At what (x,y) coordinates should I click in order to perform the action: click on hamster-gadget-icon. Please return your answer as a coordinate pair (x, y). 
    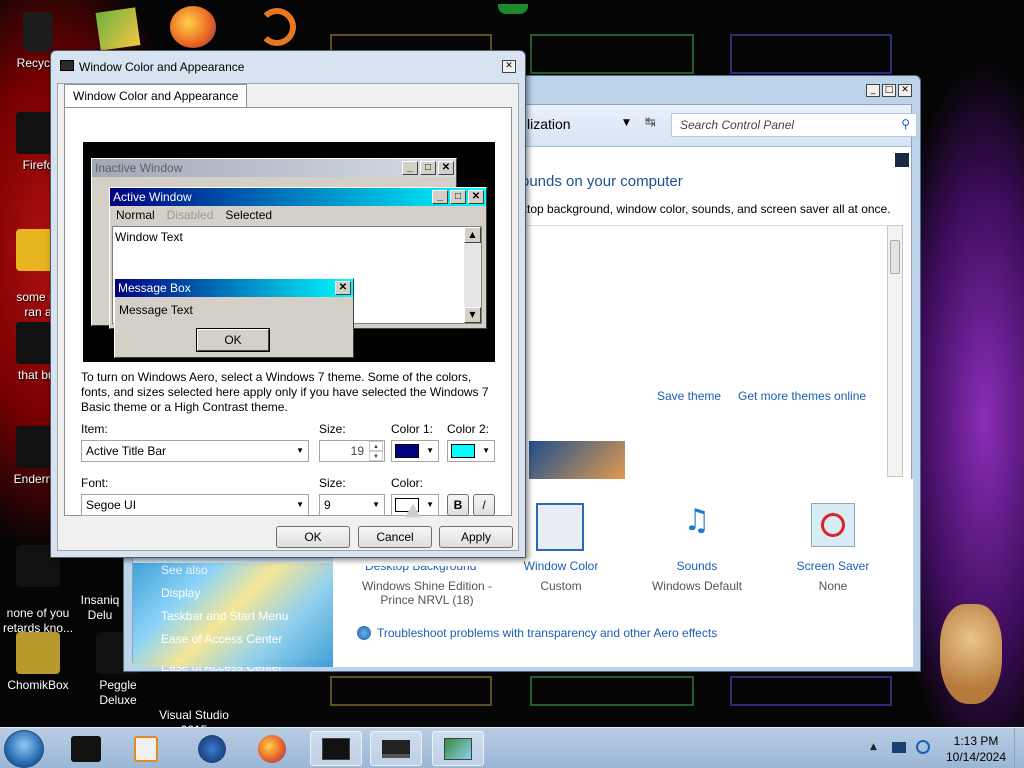
    Looking at the image, I should click on (971, 654).